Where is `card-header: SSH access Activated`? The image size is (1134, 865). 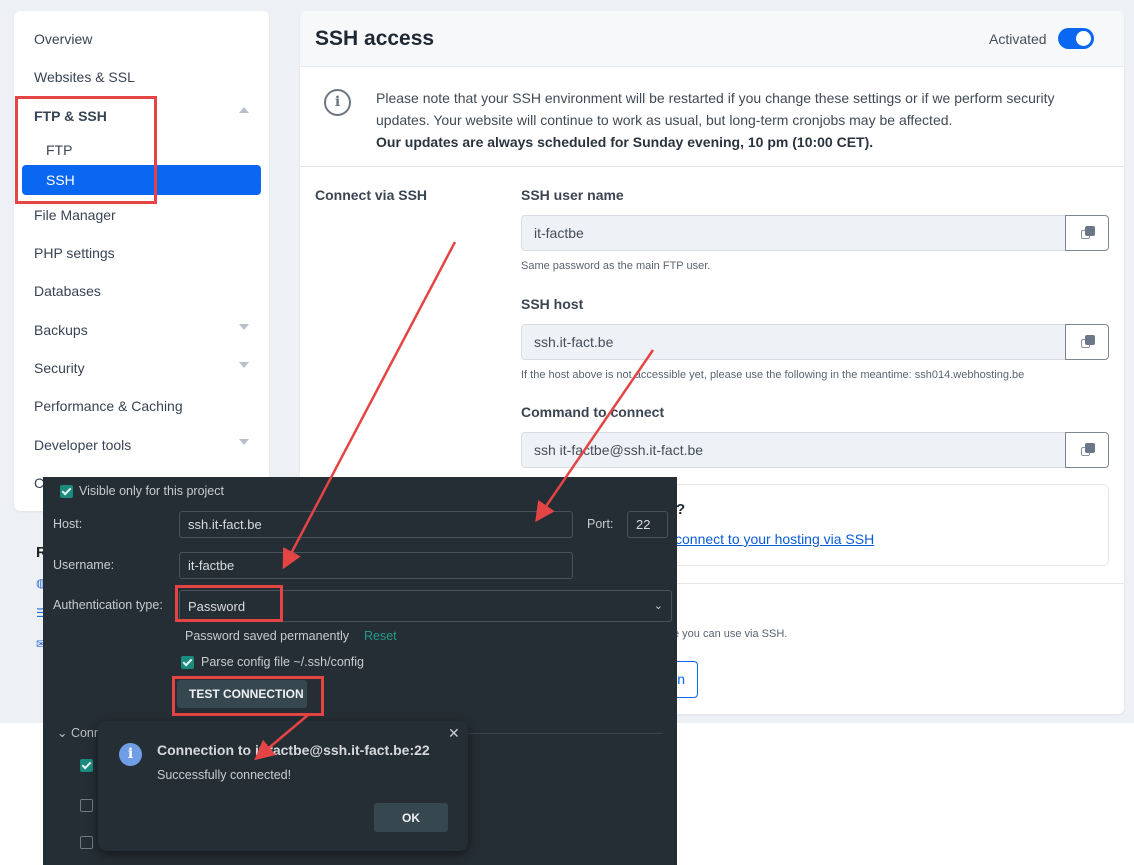
card-header: SSH access Activated is located at coordinates (712, 39).